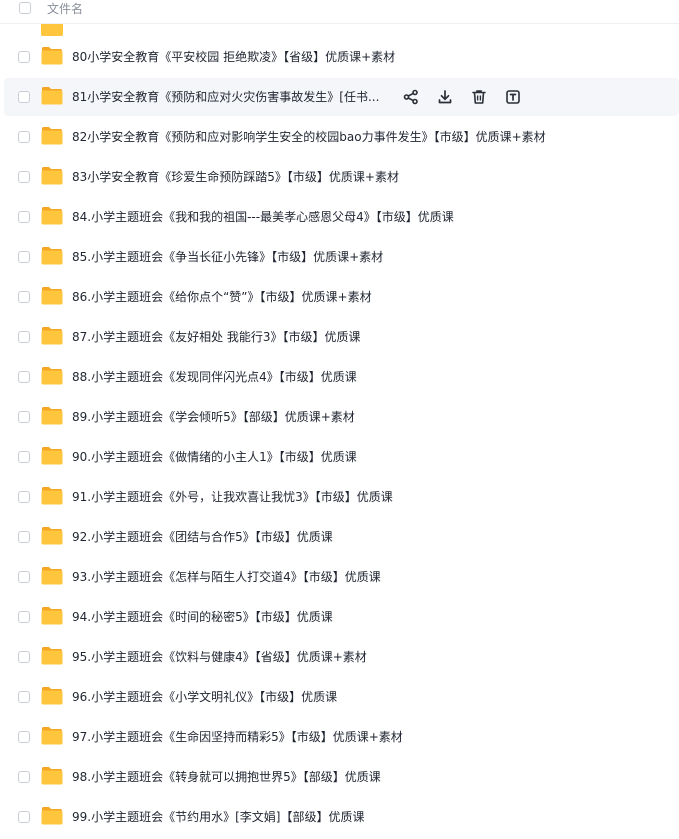 This screenshot has height=839, width=679. I want to click on file-name: 92.小学主题班会《团结与合作5》【市级】优质课, so click(202, 537).